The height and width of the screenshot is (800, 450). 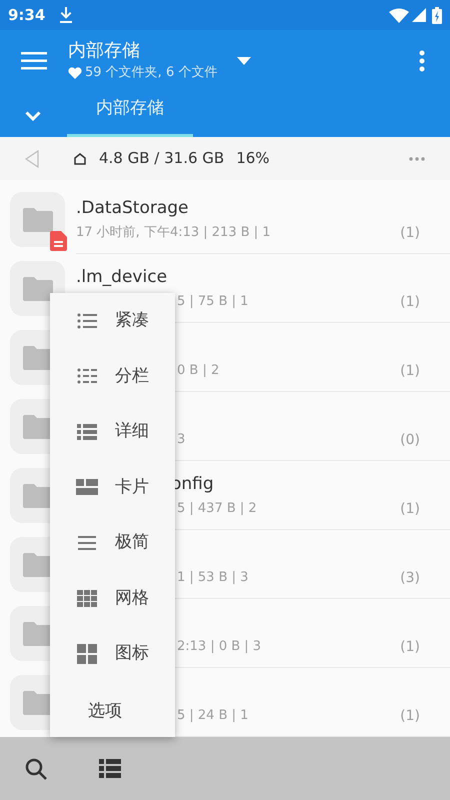 What do you see at coordinates (217, 509) in the screenshot?
I see `folder-meta: 5 | 437 B | 2` at bounding box center [217, 509].